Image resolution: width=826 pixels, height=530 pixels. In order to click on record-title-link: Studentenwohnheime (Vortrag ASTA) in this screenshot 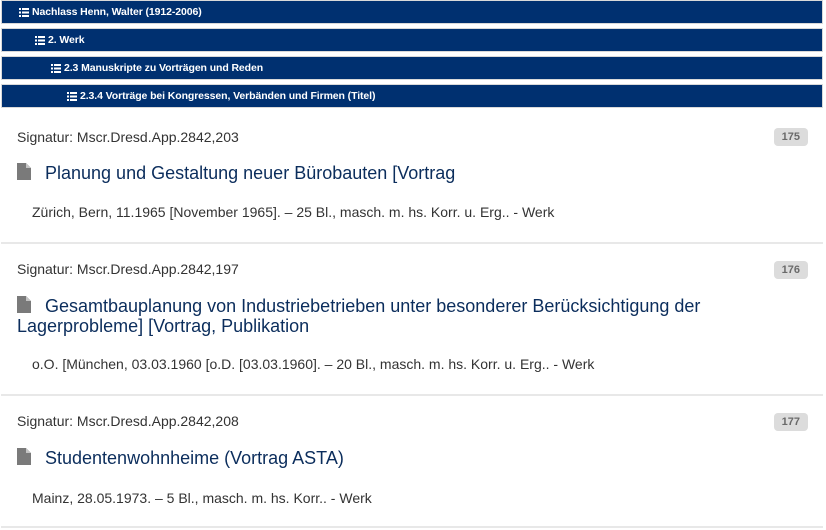, I will do `click(400, 458)`.